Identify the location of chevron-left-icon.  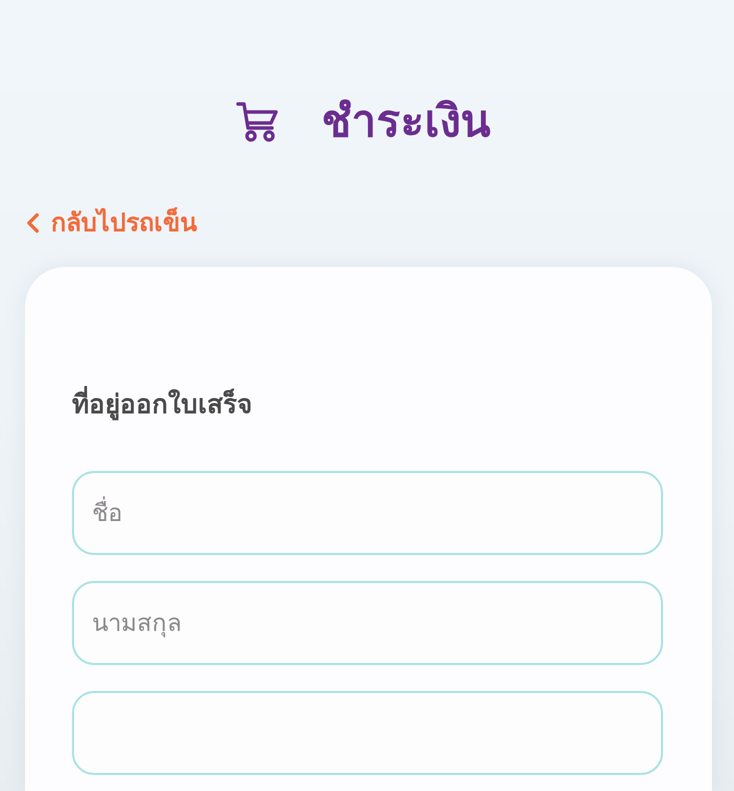
(33, 223).